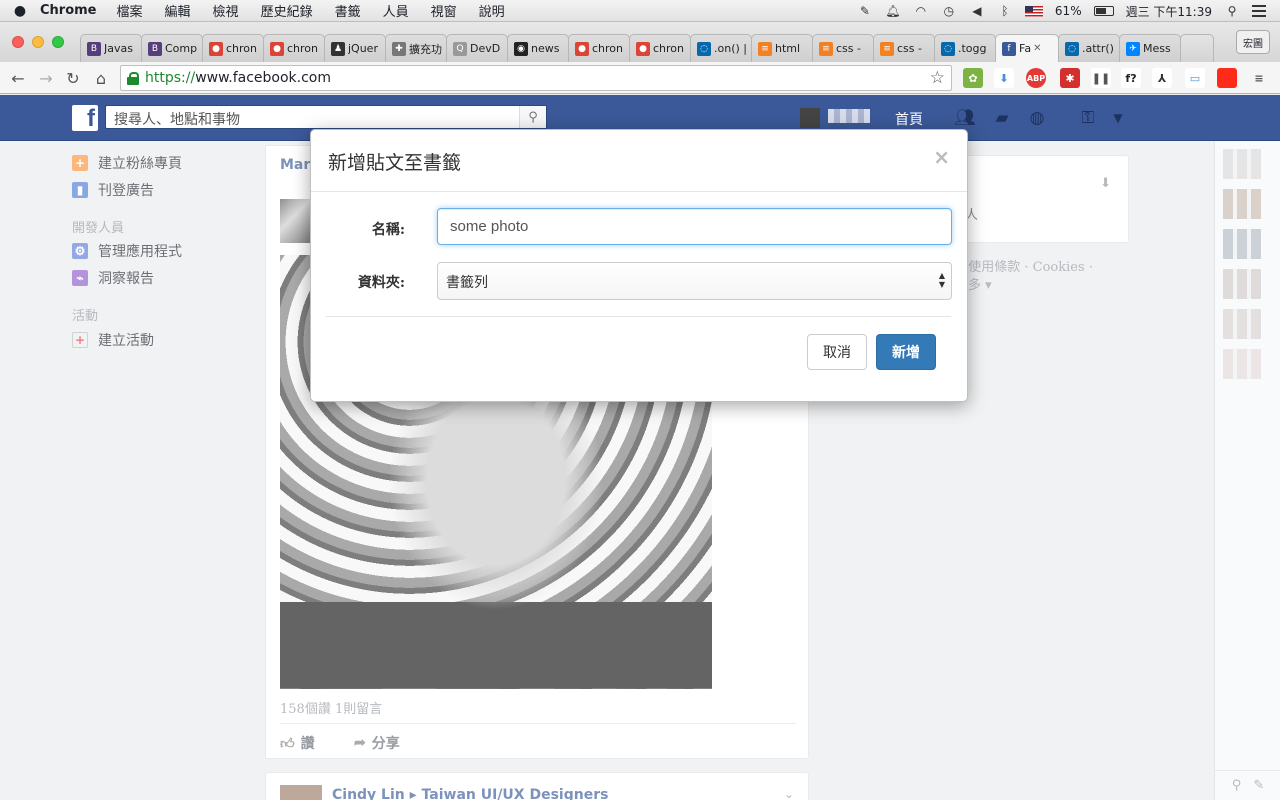 This screenshot has height=800, width=1280. Describe the element at coordinates (1197, 48) in the screenshot. I see `new-tab-button` at that location.